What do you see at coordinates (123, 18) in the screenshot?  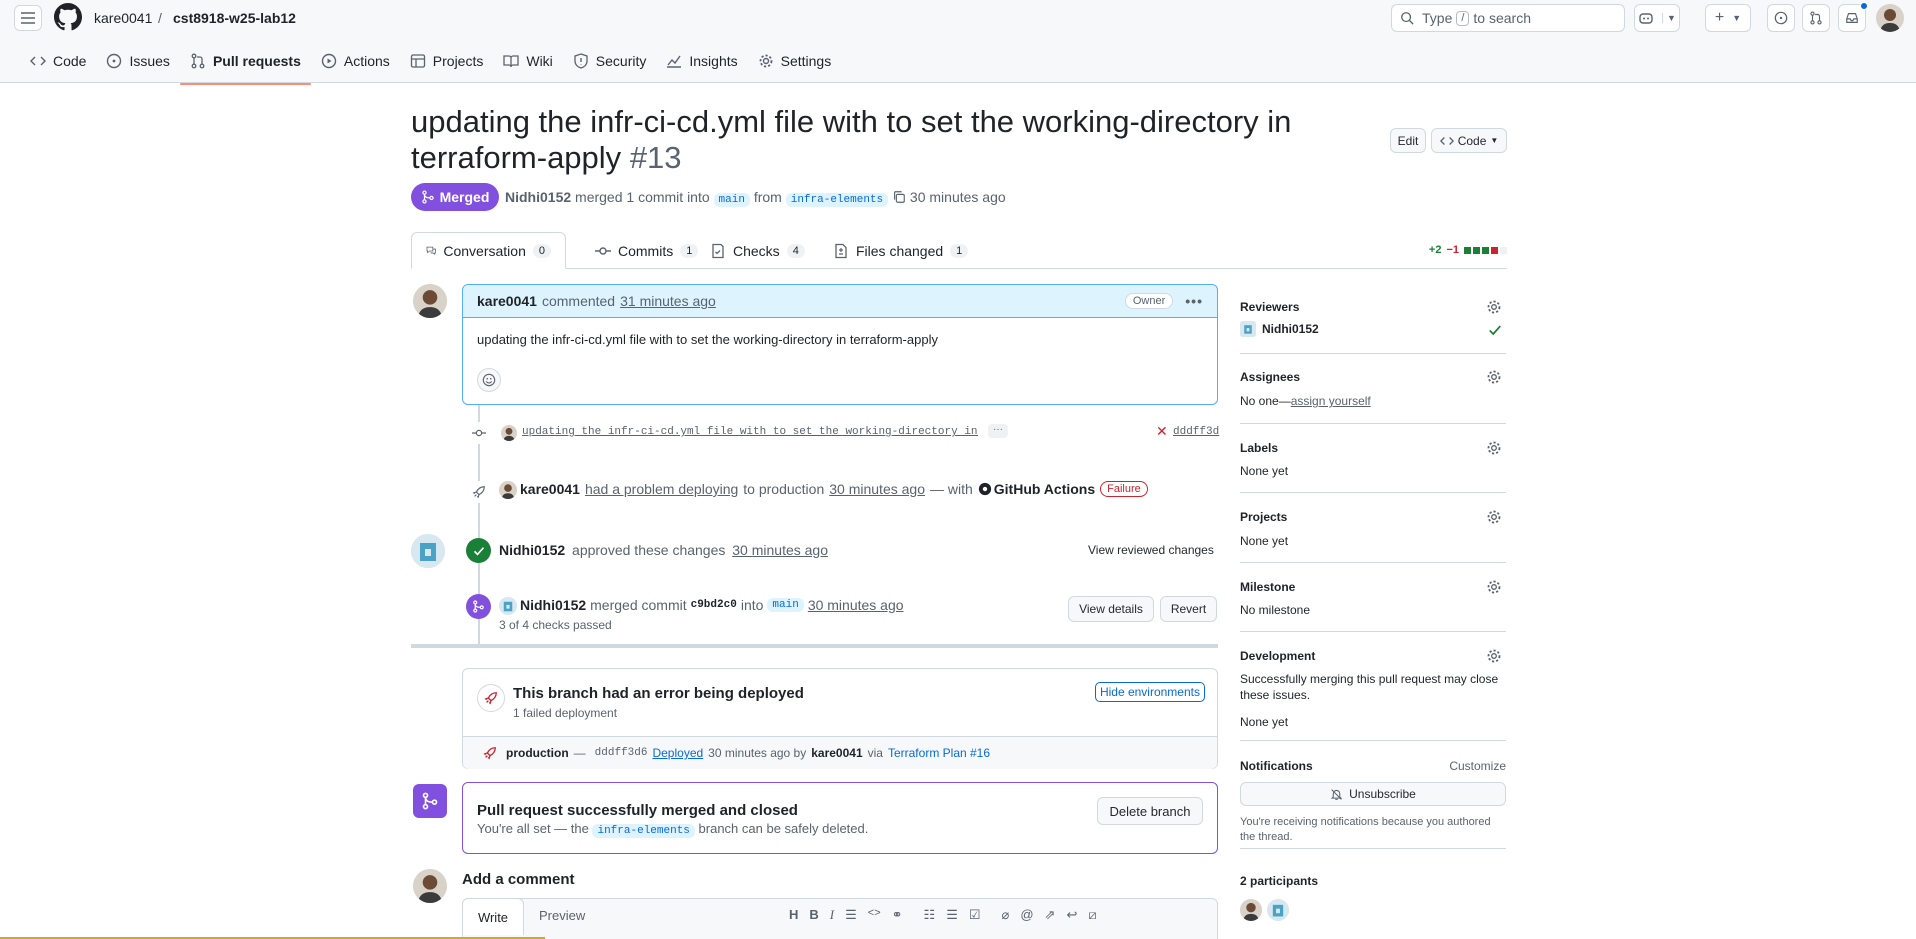 I see `breadcrumb-owner: kare0041` at bounding box center [123, 18].